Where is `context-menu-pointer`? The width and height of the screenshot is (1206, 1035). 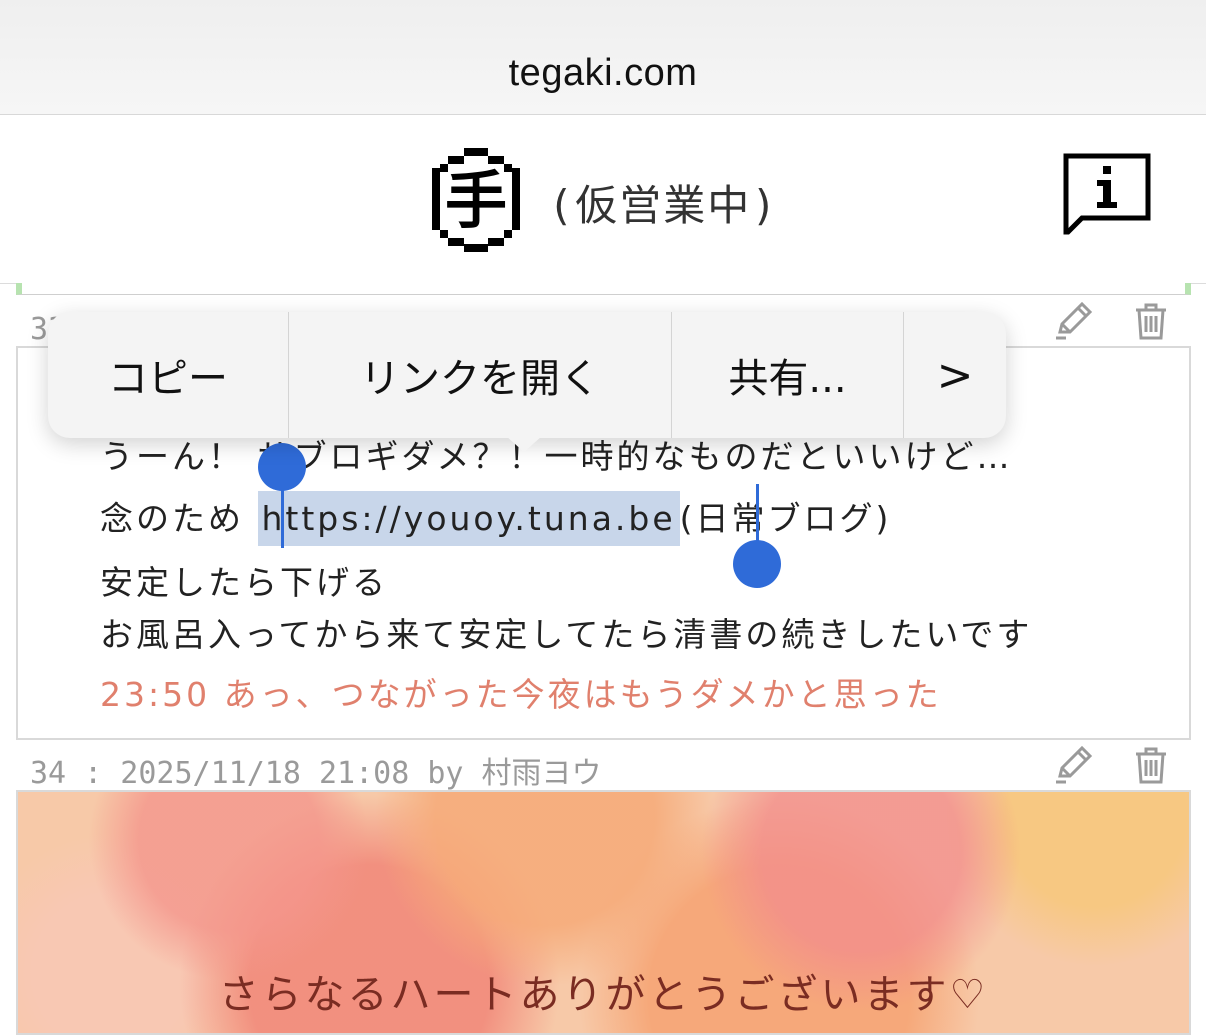 context-menu-pointer is located at coordinates (524, 444).